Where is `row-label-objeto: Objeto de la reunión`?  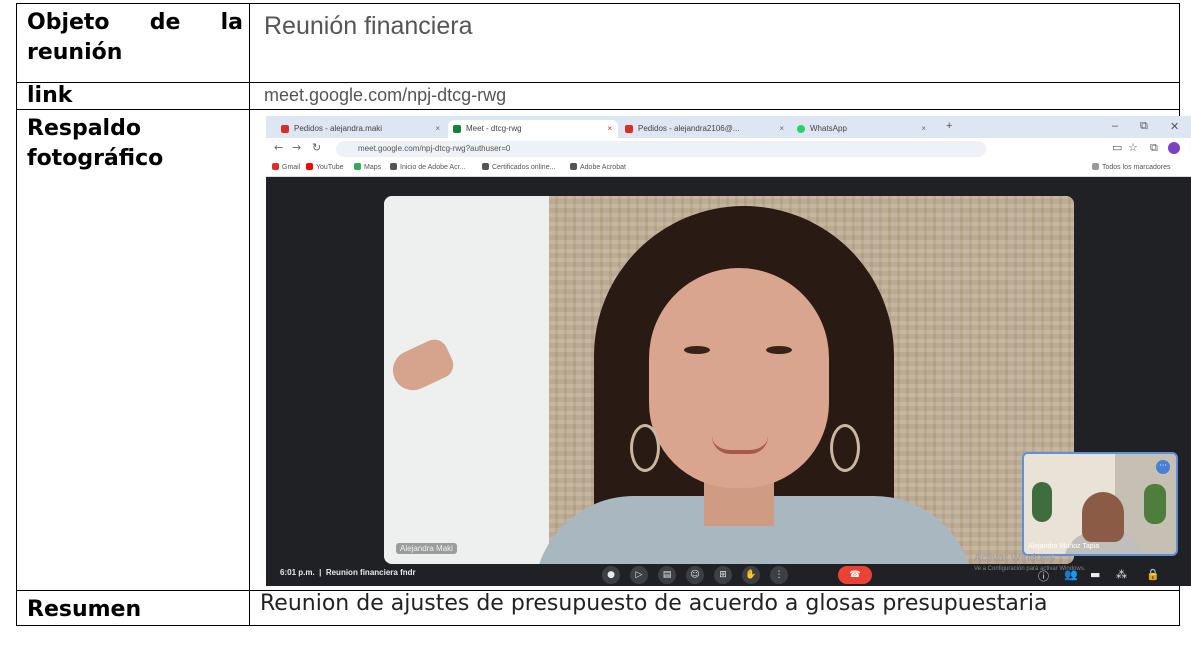 row-label-objeto: Objeto de la reunión is located at coordinates (133, 43).